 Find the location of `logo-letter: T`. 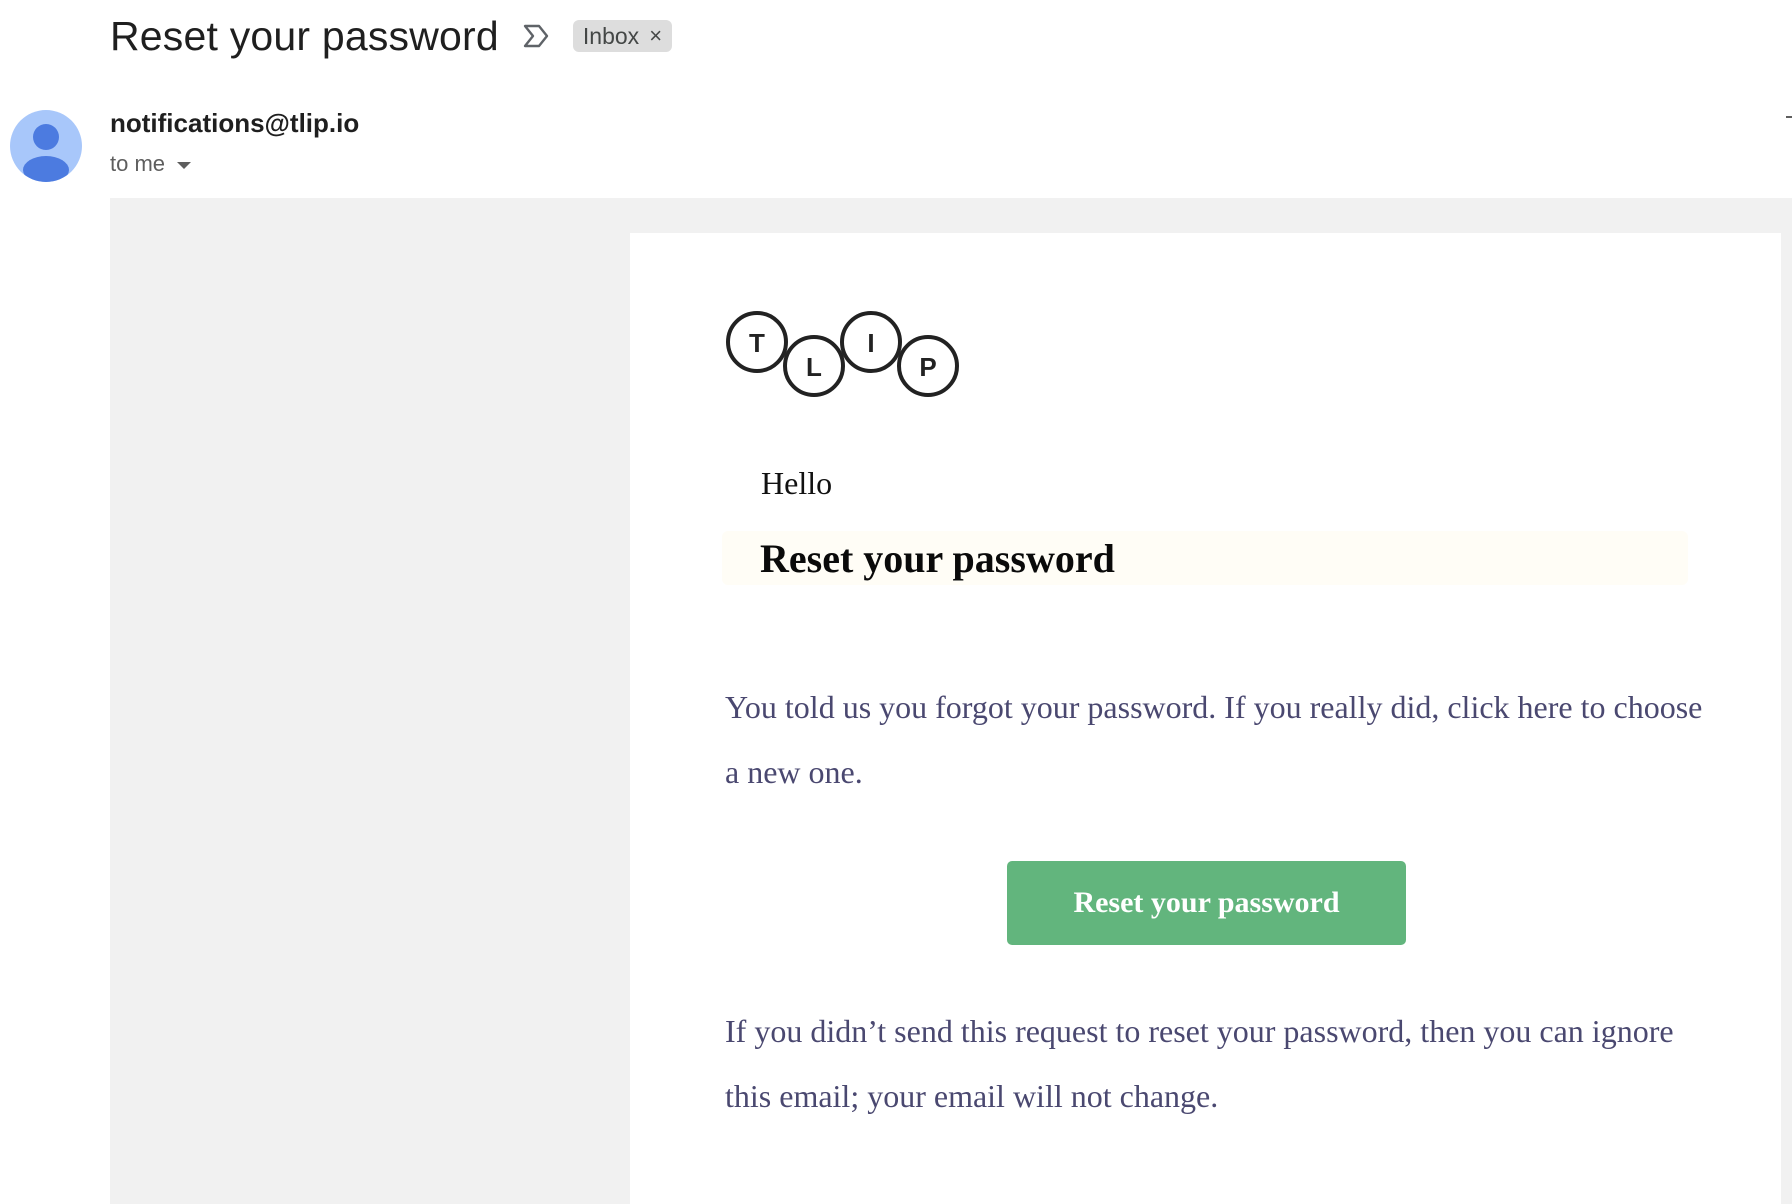

logo-letter: T is located at coordinates (757, 343).